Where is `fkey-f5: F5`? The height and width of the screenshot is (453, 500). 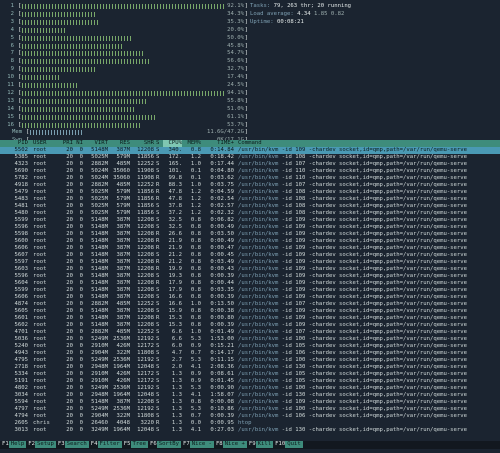
fkey-f5: F5 is located at coordinates (126, 444).